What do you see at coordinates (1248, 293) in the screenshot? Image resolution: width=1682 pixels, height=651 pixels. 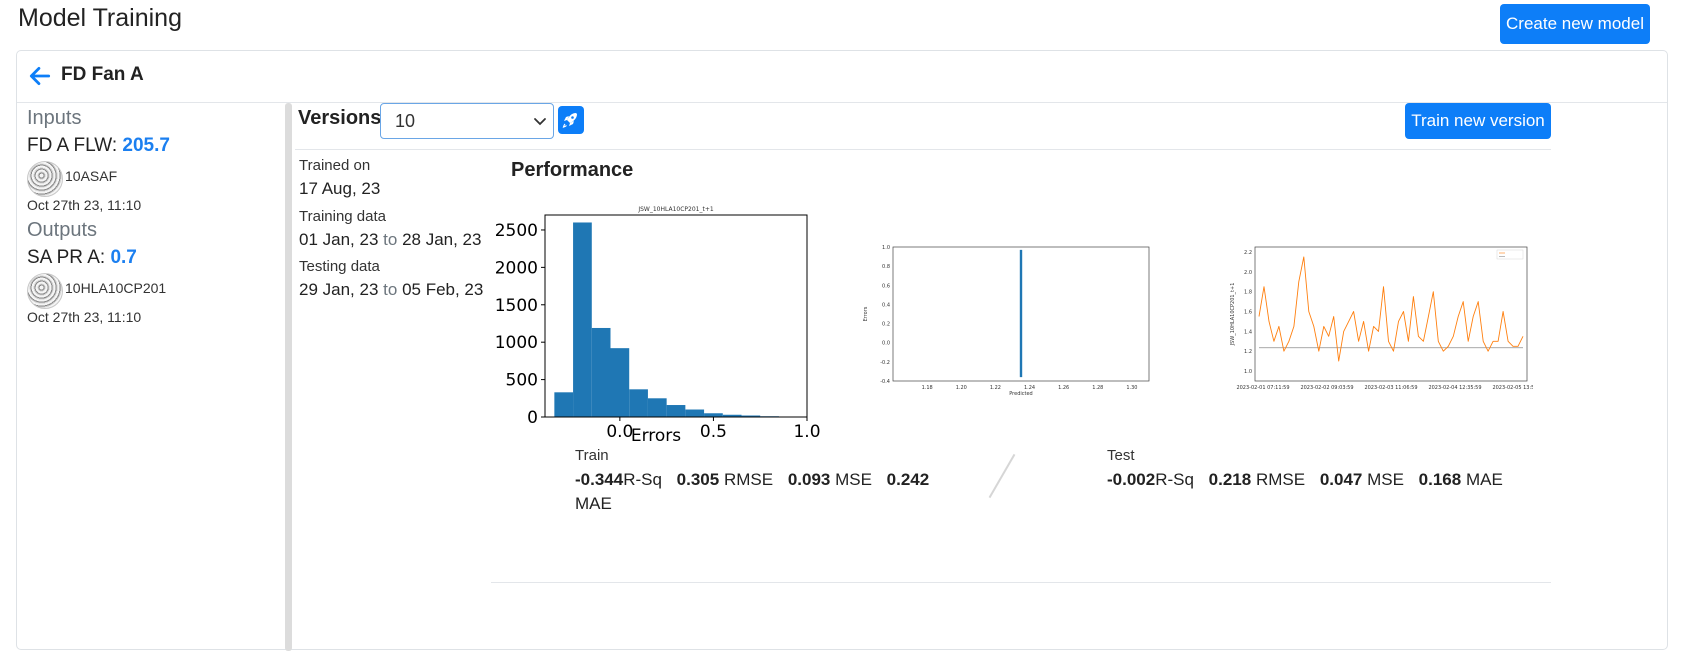 I see `y-tick-label: 1.8` at bounding box center [1248, 293].